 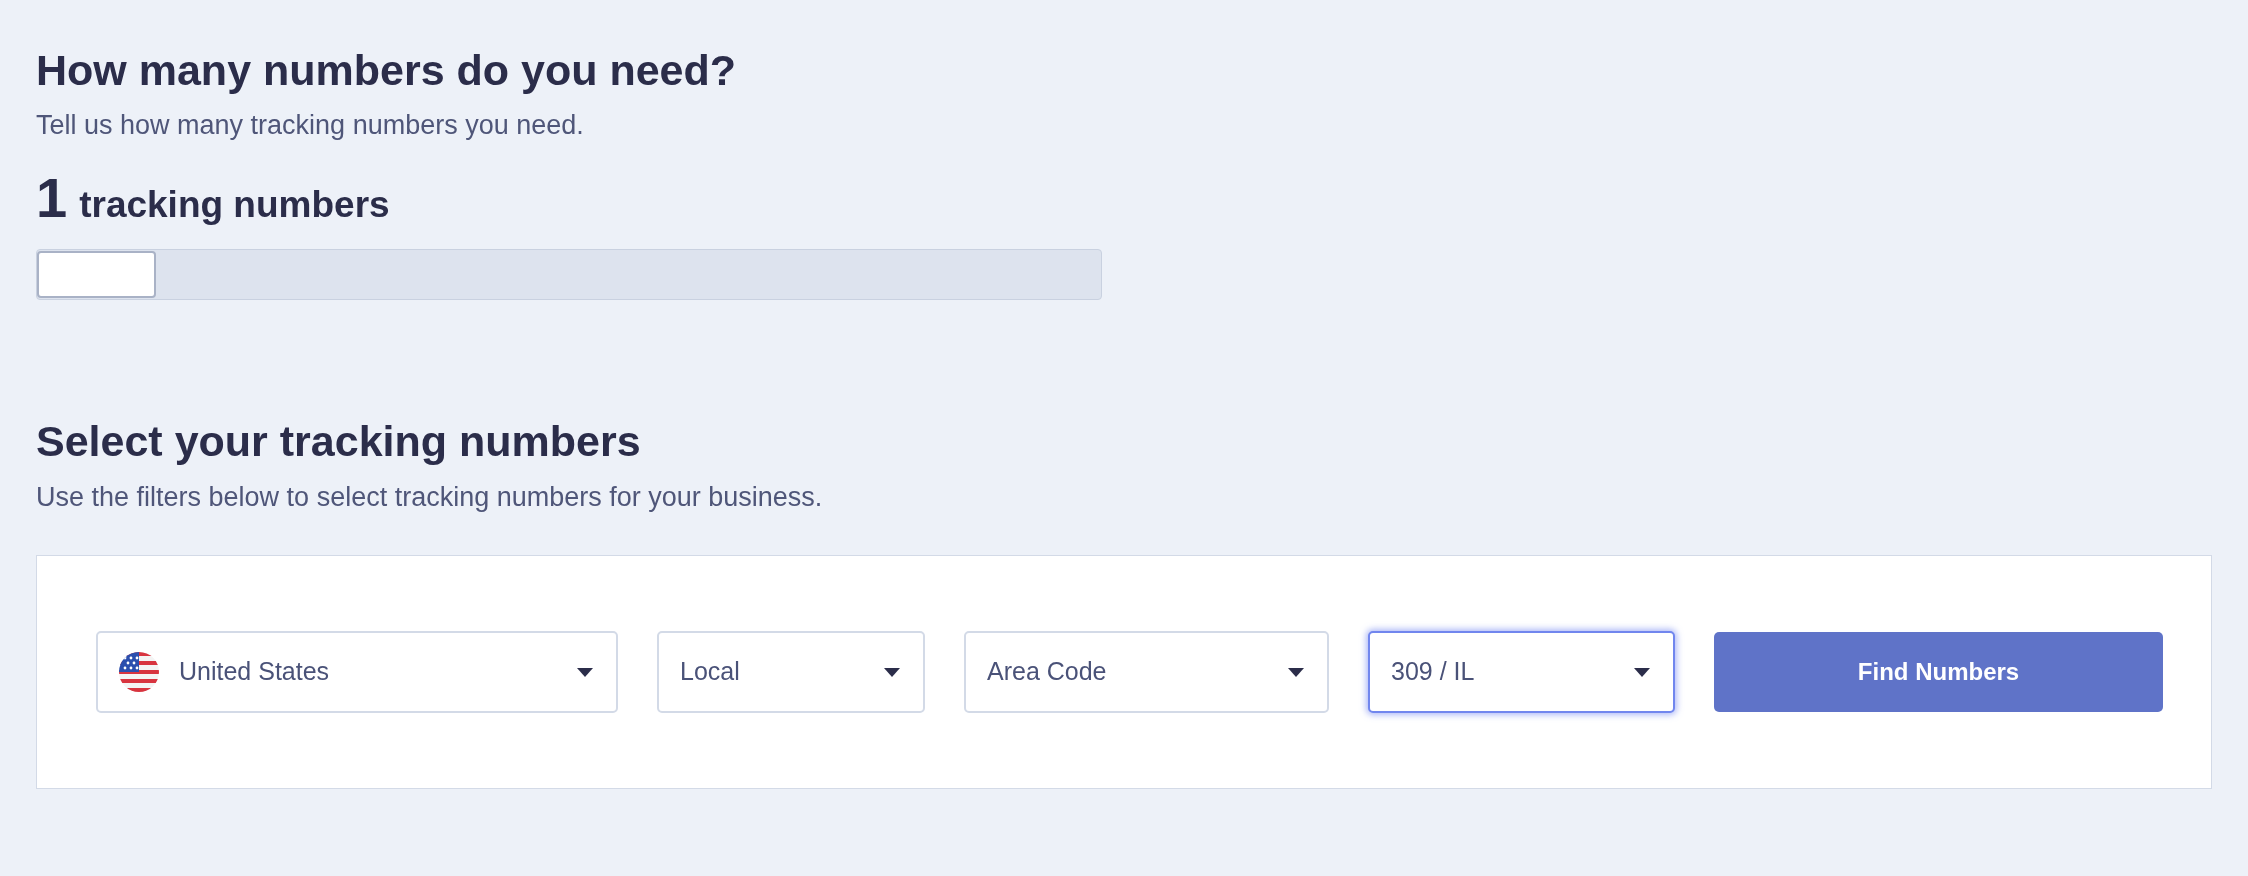 What do you see at coordinates (52, 198) in the screenshot?
I see `number-count: 1` at bounding box center [52, 198].